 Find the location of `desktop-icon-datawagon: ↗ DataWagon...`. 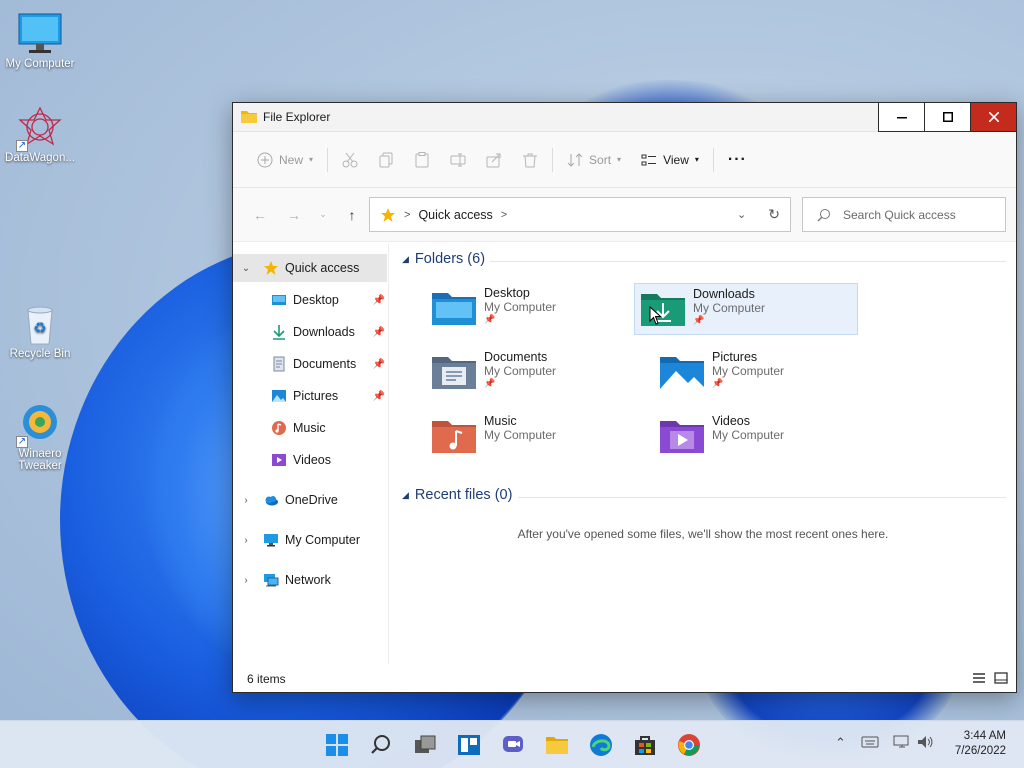

desktop-icon-datawagon: ↗ DataWagon... is located at coordinates (40, 135).